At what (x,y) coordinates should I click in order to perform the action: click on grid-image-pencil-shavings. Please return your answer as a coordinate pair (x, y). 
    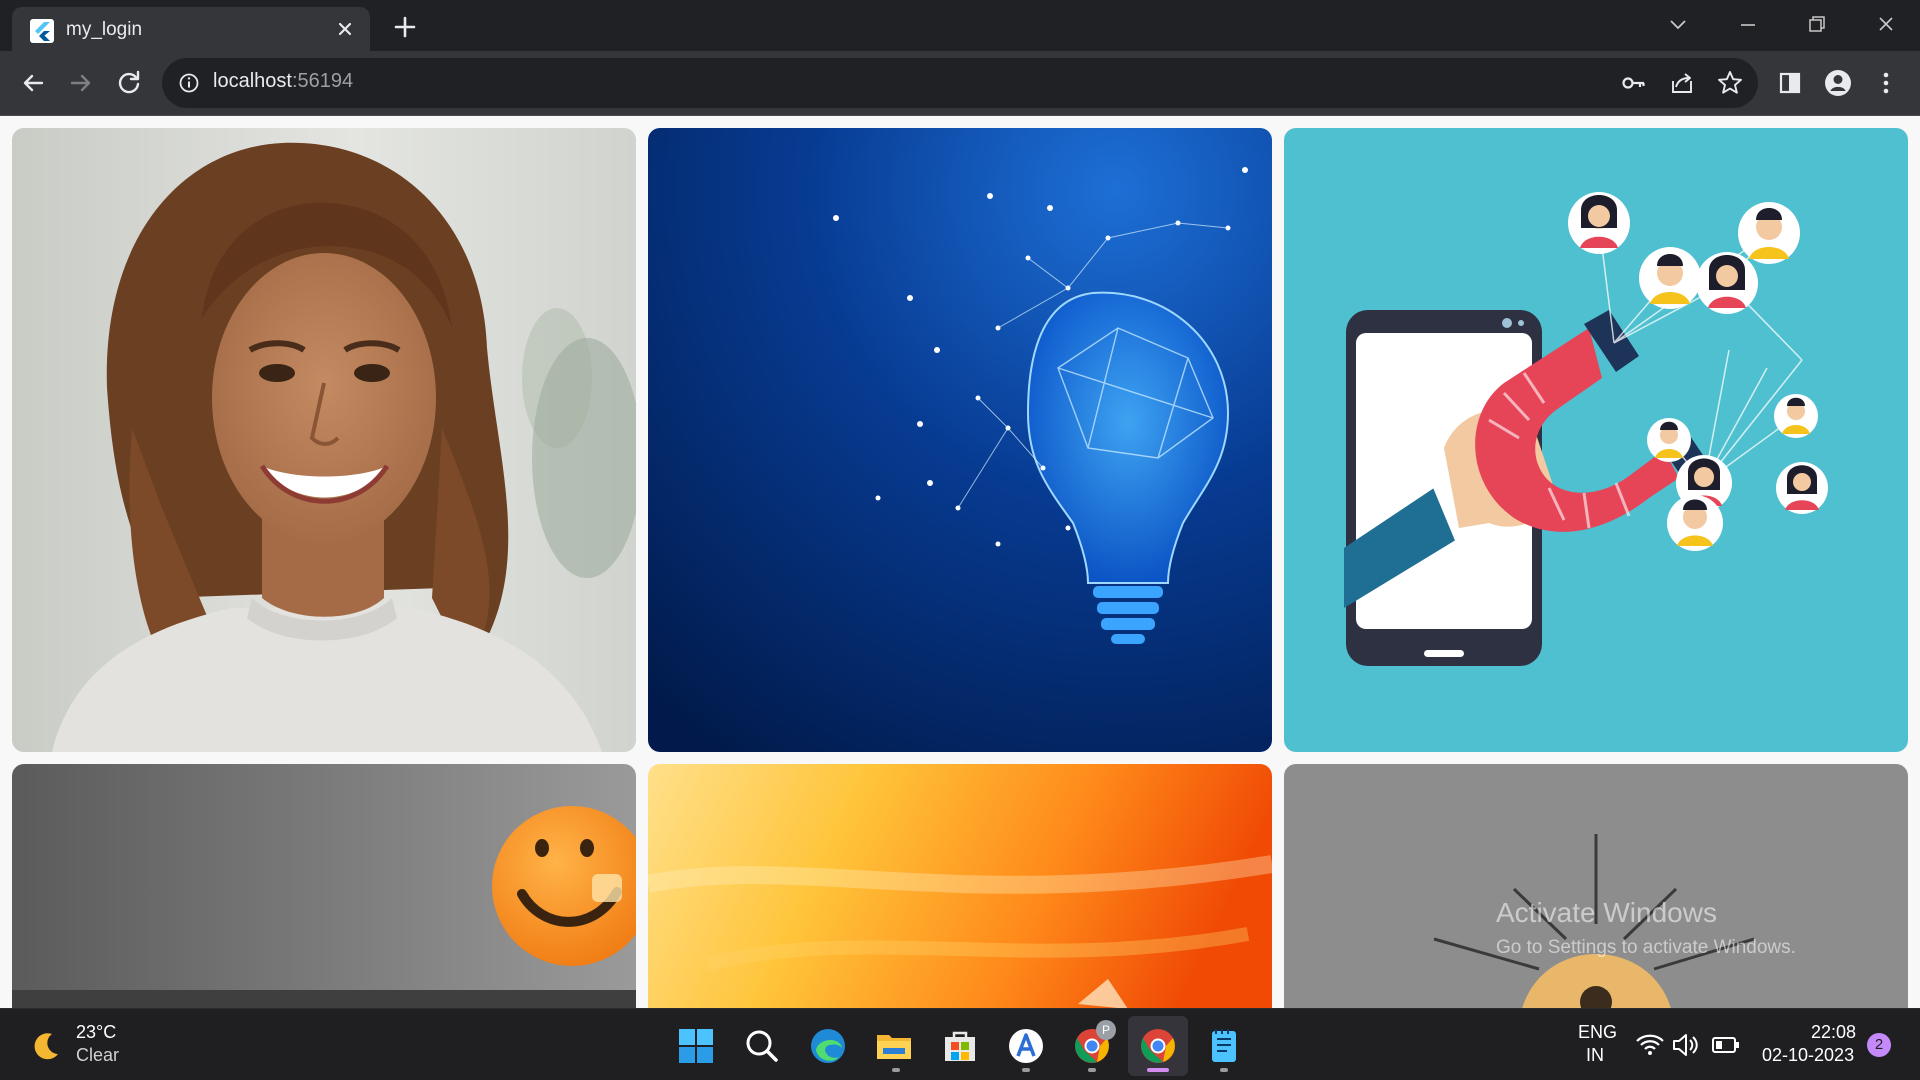
    Looking at the image, I should click on (1596, 886).